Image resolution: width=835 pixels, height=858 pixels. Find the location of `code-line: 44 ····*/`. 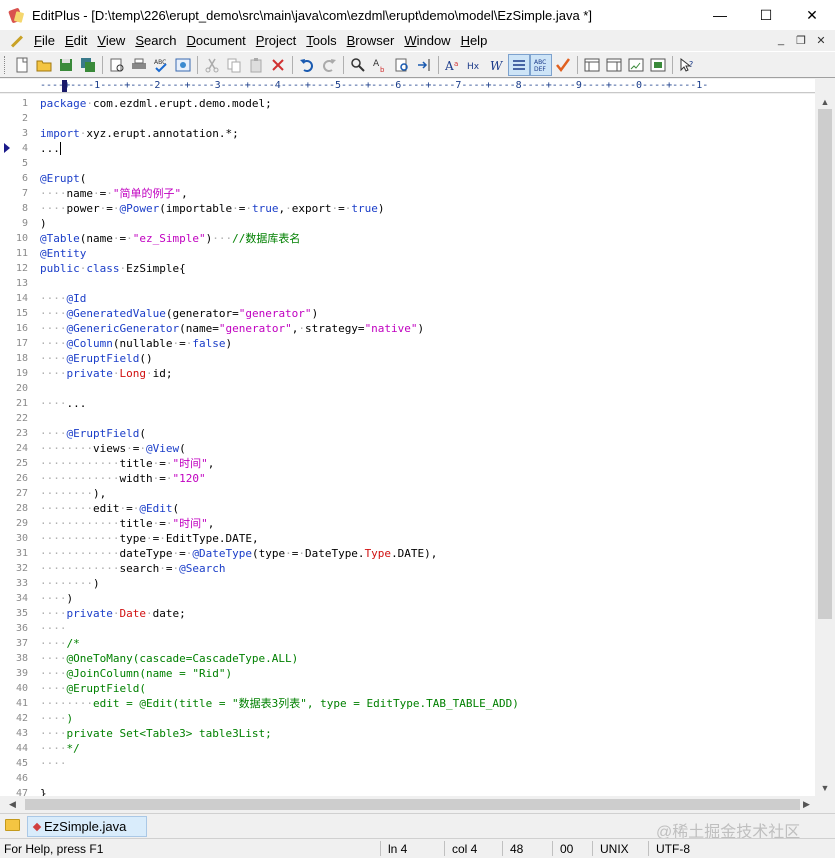

code-line: 44 ····*/ is located at coordinates (407, 748).